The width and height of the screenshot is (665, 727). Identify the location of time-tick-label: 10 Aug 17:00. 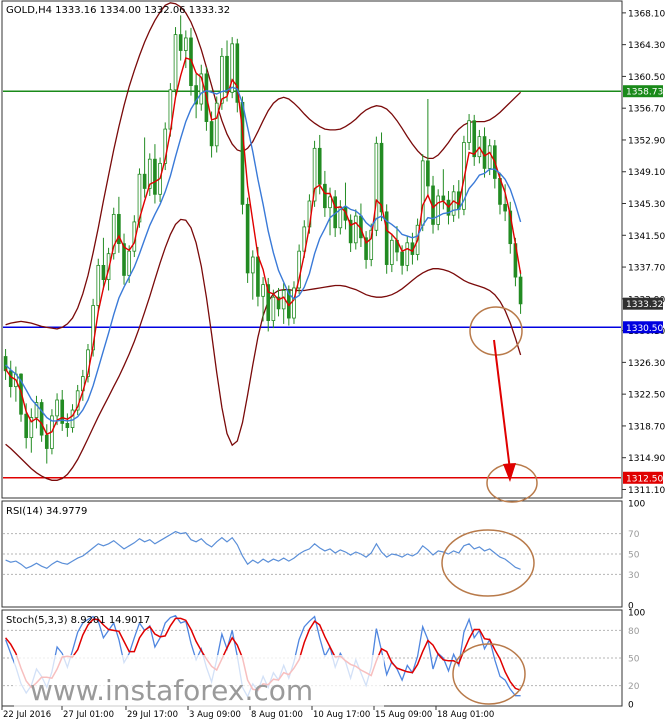
(341, 715).